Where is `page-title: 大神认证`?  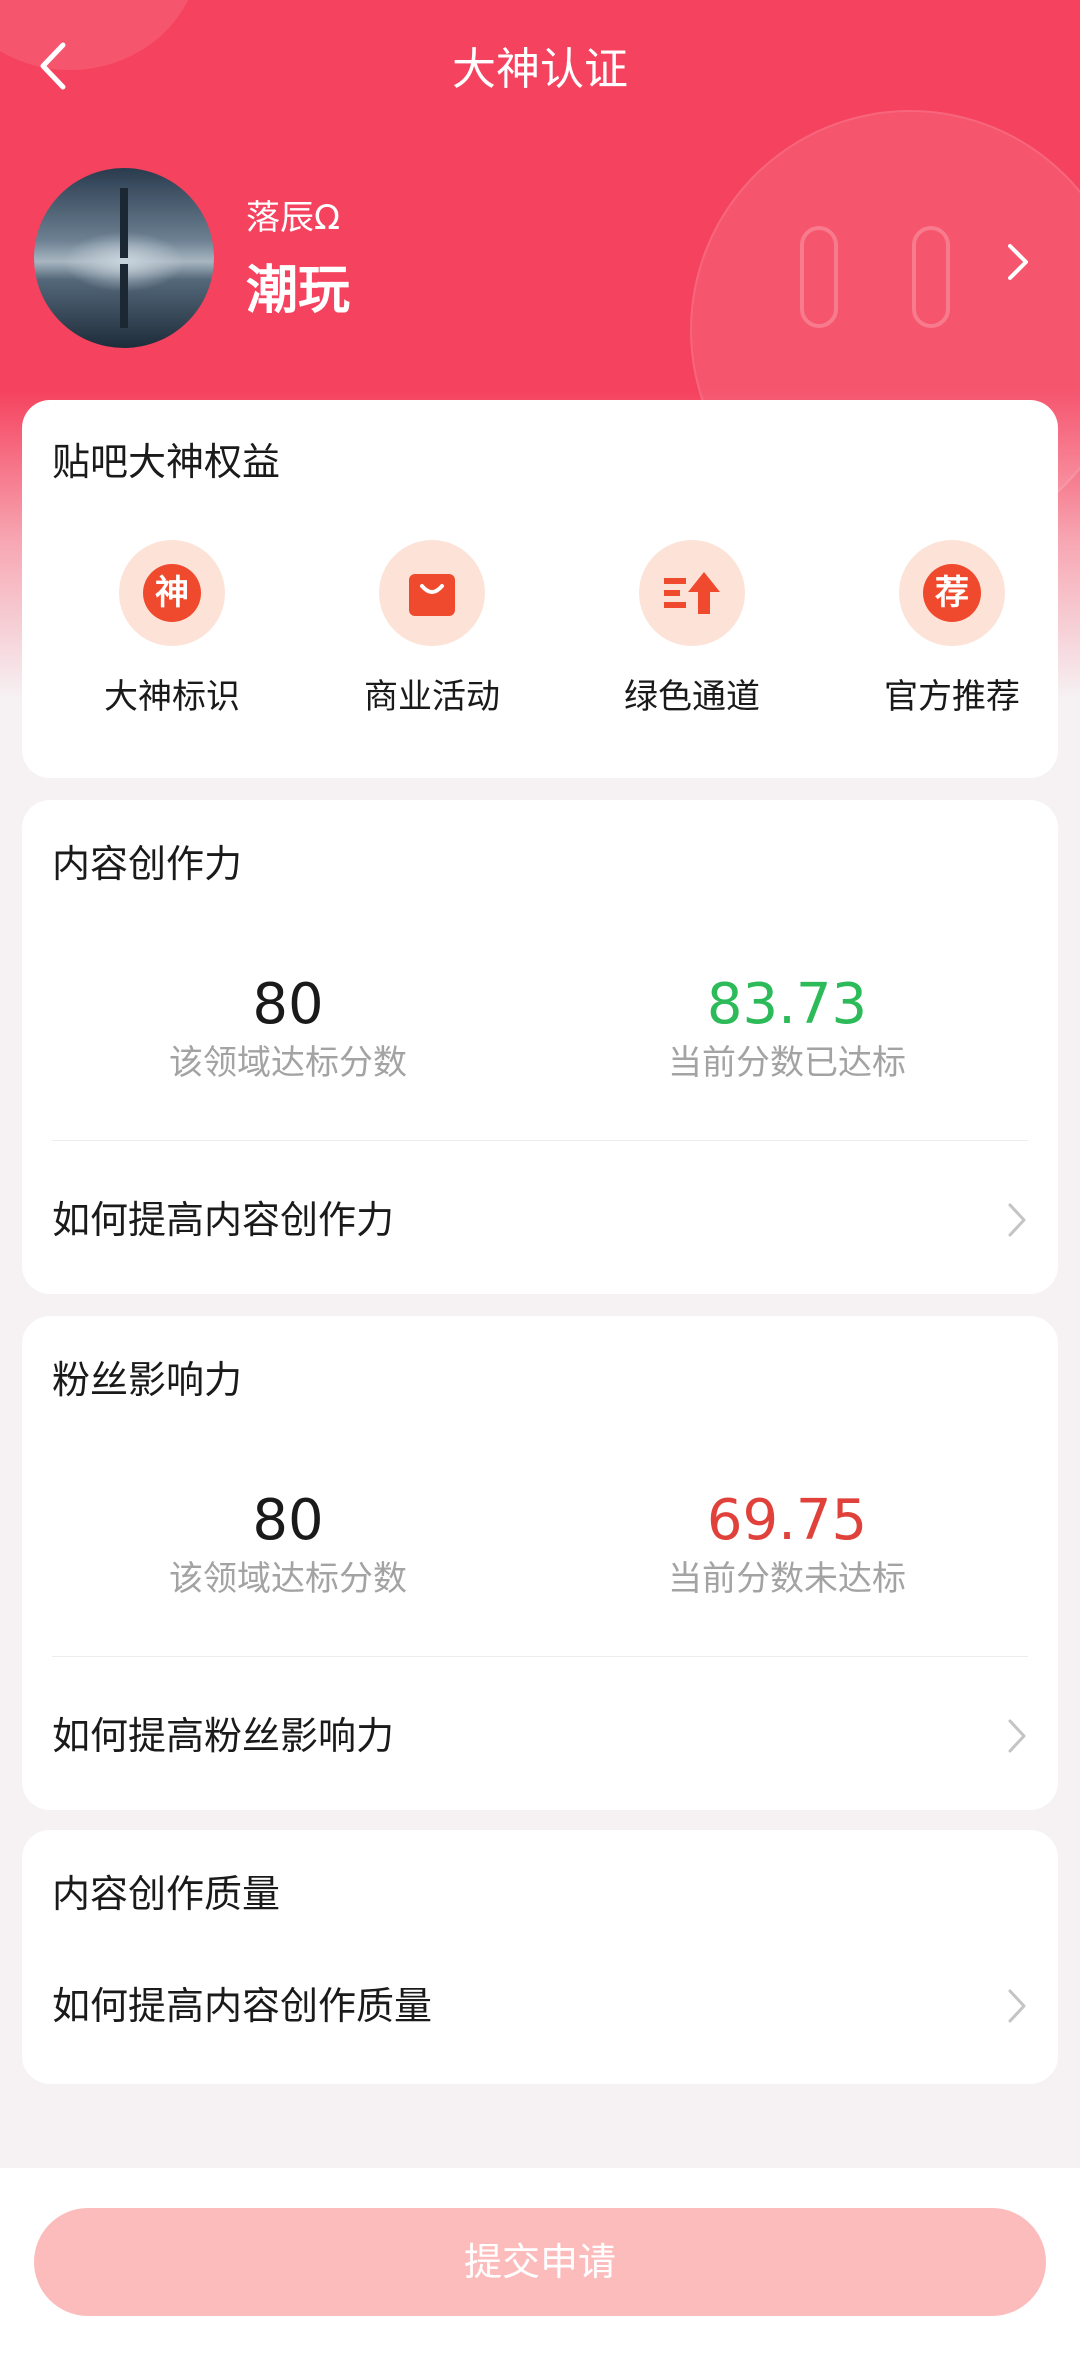
page-title: 大神认证 is located at coordinates (540, 69).